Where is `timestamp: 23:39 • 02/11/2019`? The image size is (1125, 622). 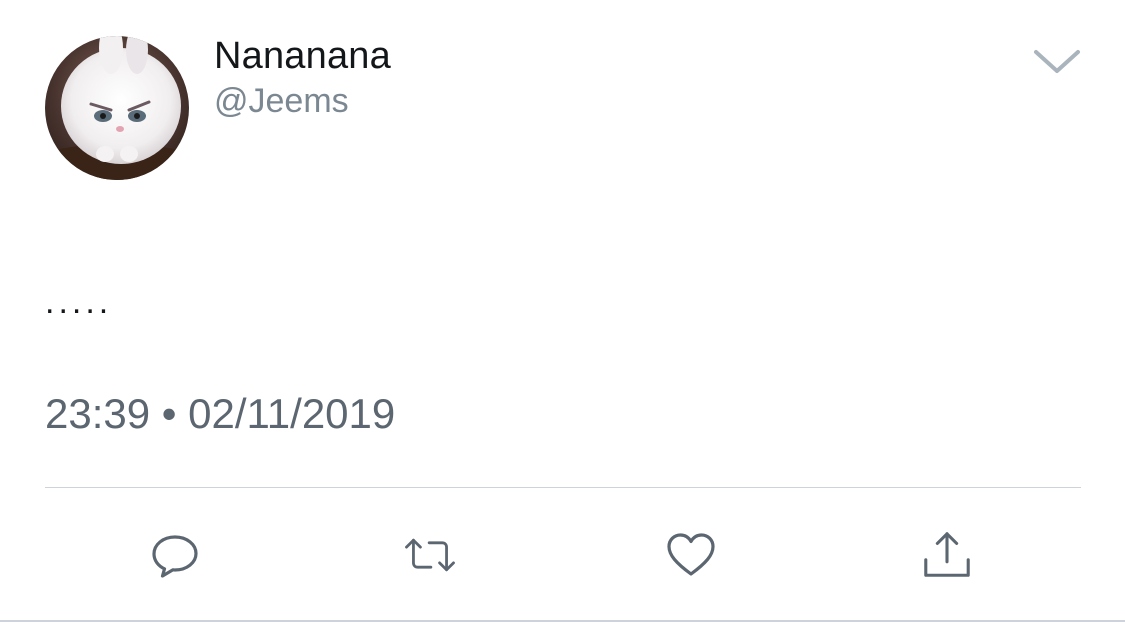
timestamp: 23:39 • 02/11/2019 is located at coordinates (220, 414).